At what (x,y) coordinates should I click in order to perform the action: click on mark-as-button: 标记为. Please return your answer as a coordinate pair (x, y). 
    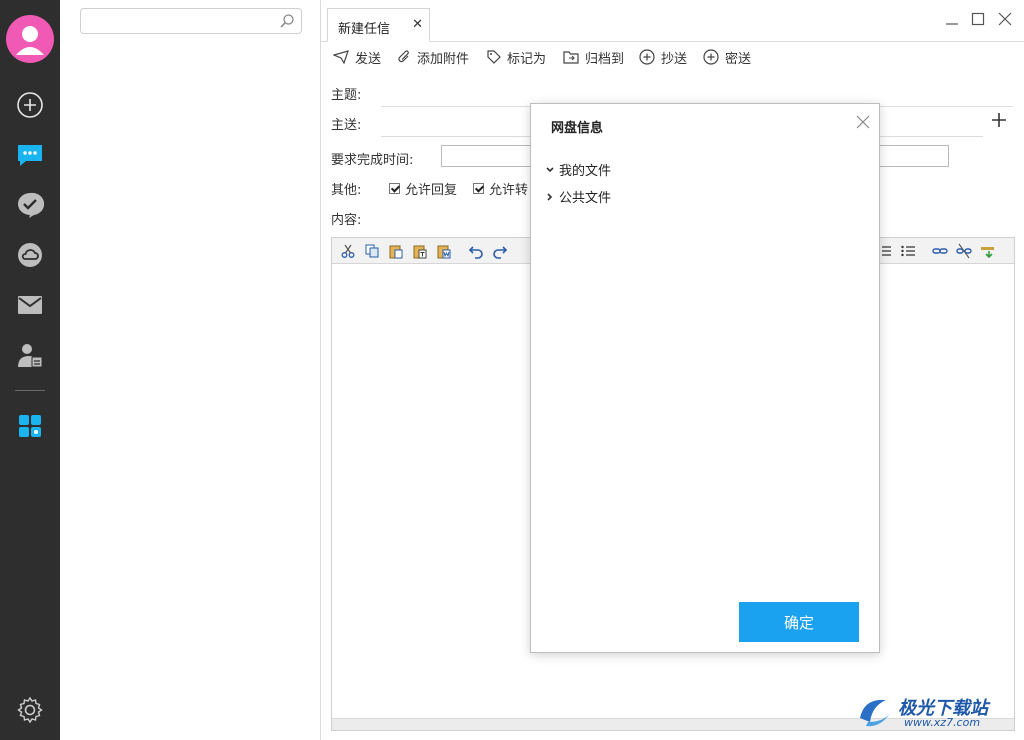
    Looking at the image, I should click on (516, 57).